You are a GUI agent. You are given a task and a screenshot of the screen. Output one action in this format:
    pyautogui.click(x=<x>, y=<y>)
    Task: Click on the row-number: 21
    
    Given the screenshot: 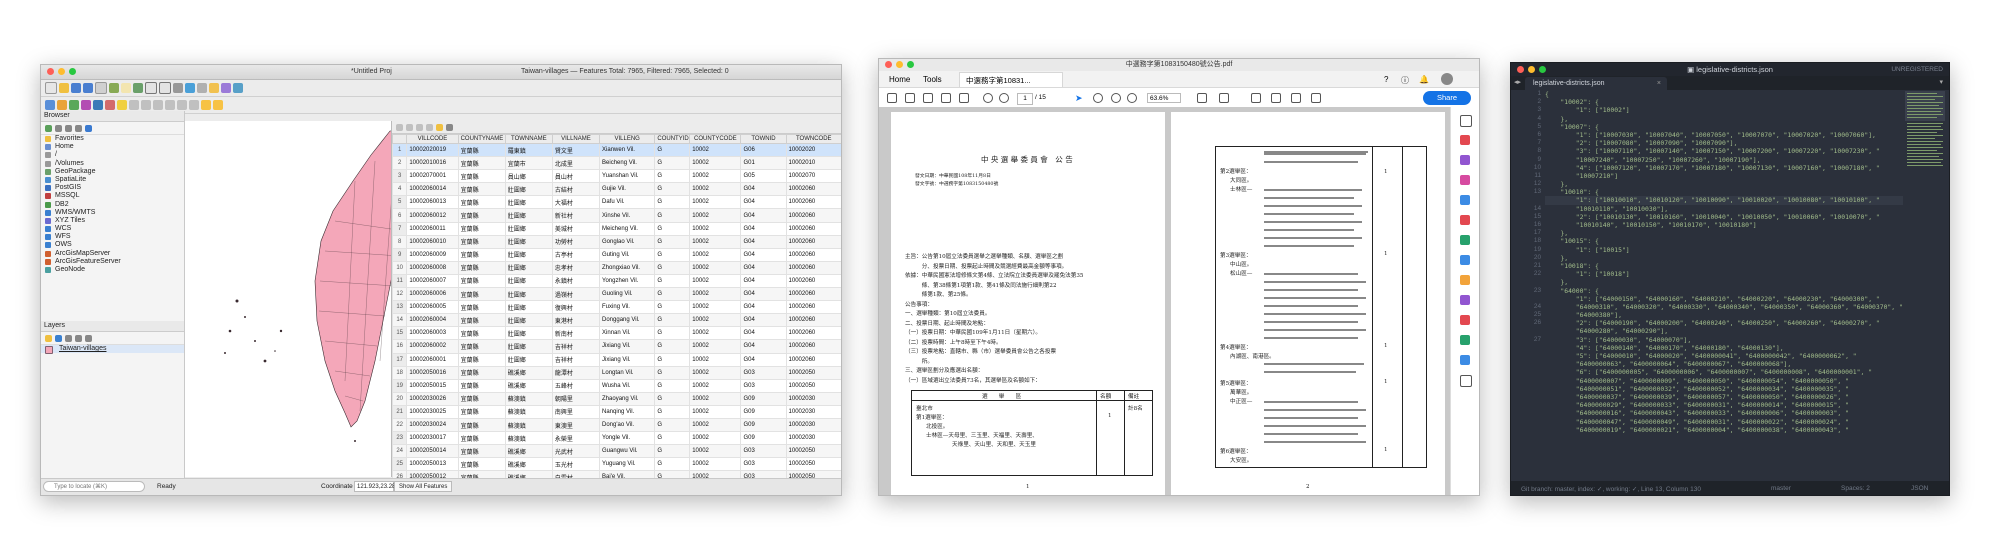 What is the action you would take?
    pyautogui.click(x=399, y=411)
    